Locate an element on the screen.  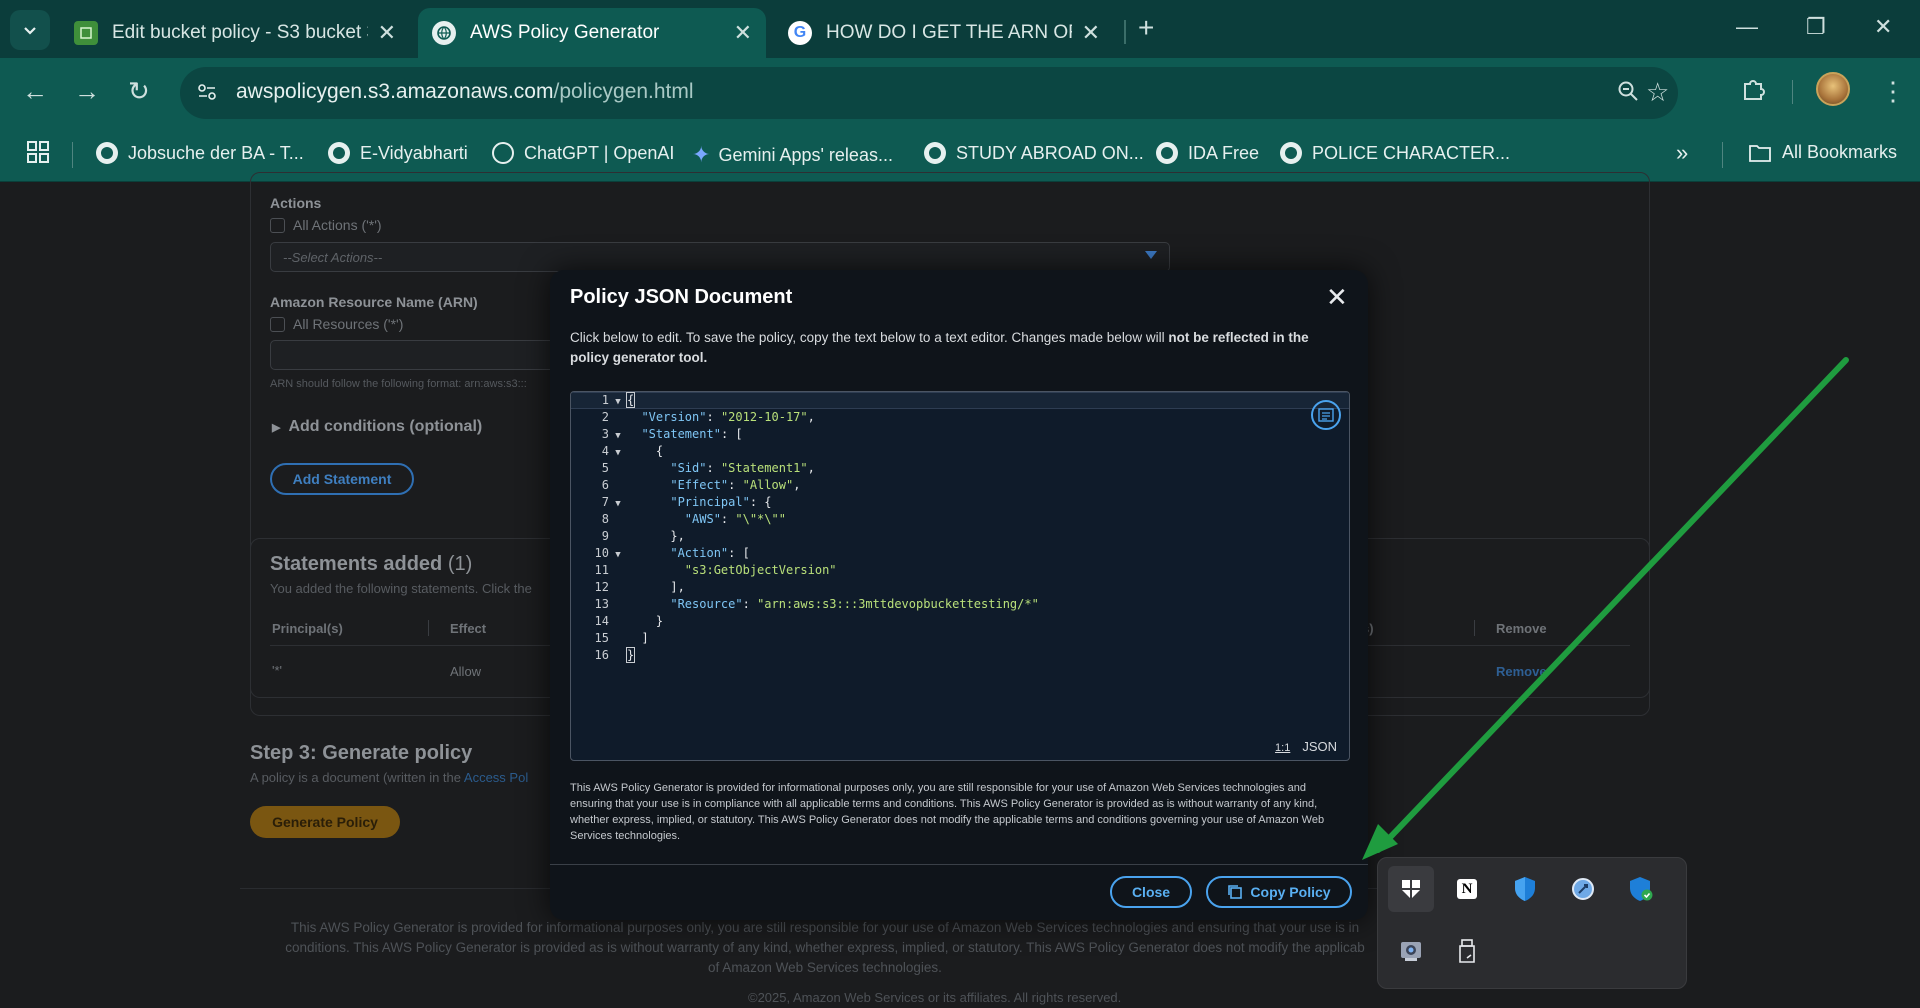
all-resources-checkbox-row: All Resources ('*') is located at coordinates (336, 324).